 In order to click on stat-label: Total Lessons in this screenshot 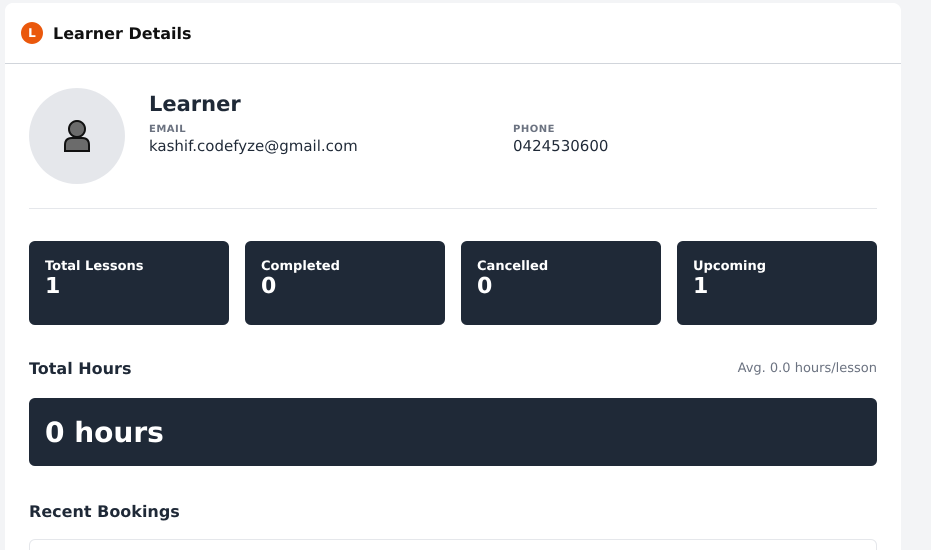, I will do `click(95, 266)`.